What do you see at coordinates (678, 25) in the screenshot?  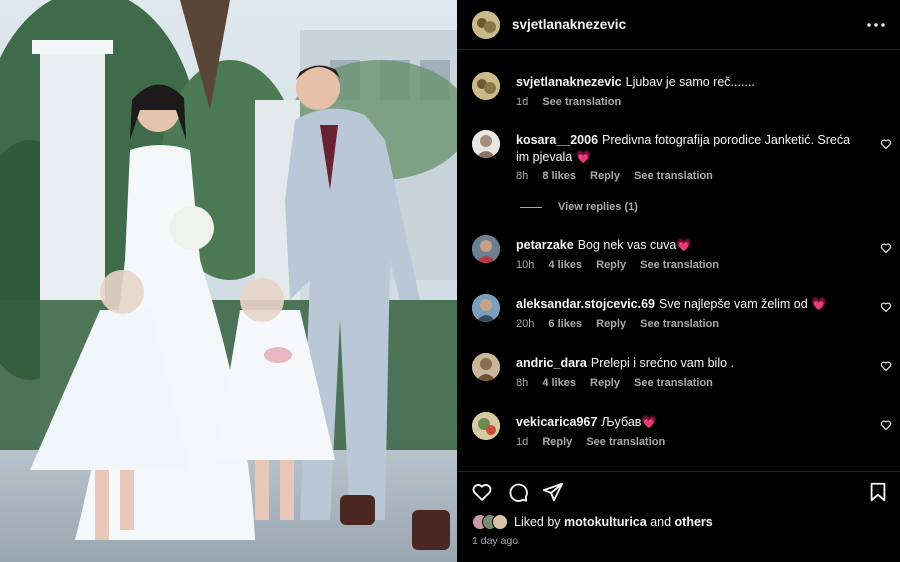 I see `post-header: svjetlanaknezevic` at bounding box center [678, 25].